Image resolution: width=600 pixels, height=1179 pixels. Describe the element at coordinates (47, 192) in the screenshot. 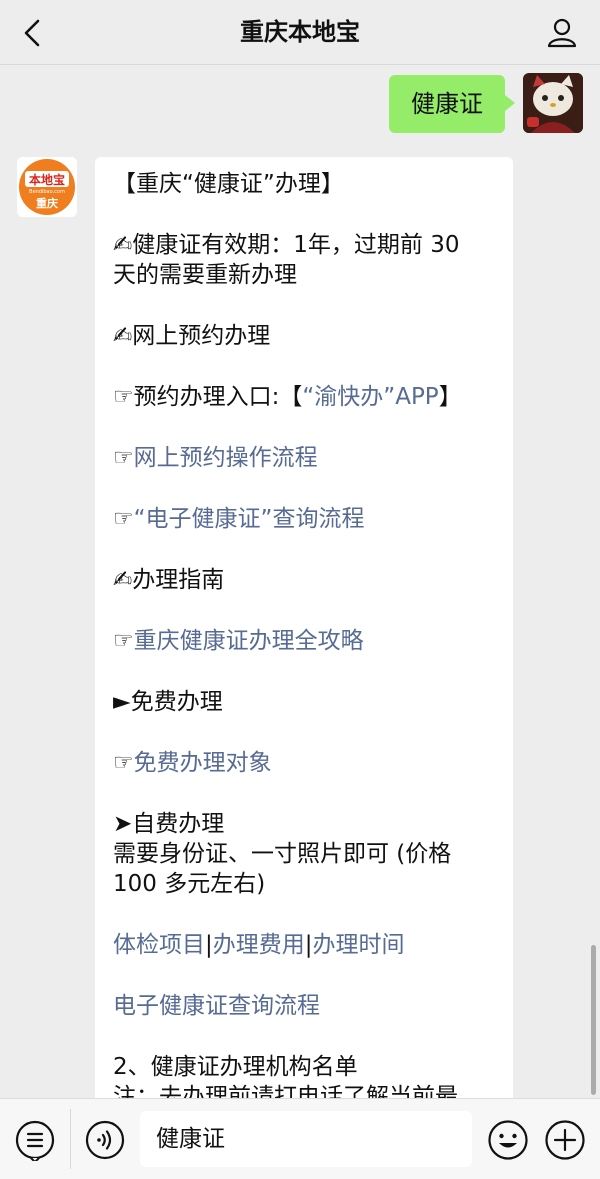

I see `svg-text: Bendibao.com` at that location.